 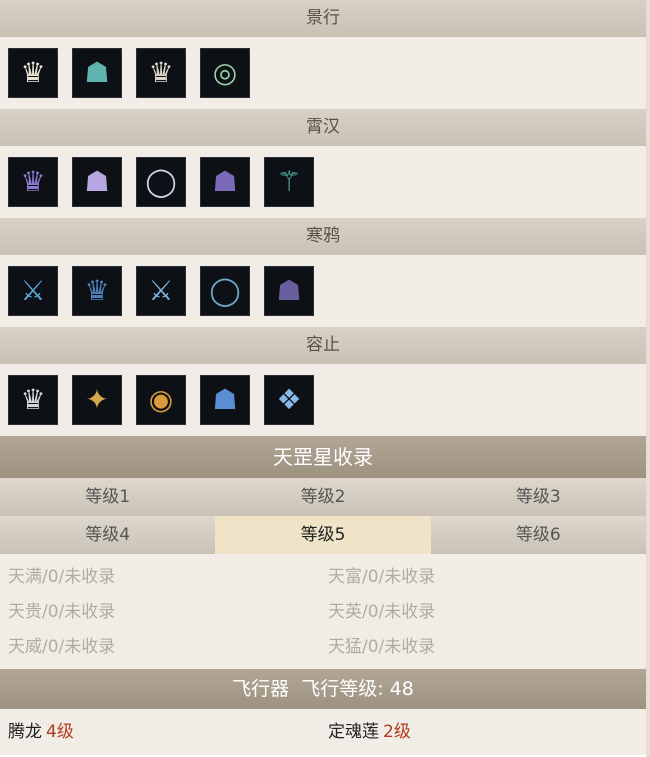 What do you see at coordinates (538, 497) in the screenshot?
I see `tab-level-3: 等级3` at bounding box center [538, 497].